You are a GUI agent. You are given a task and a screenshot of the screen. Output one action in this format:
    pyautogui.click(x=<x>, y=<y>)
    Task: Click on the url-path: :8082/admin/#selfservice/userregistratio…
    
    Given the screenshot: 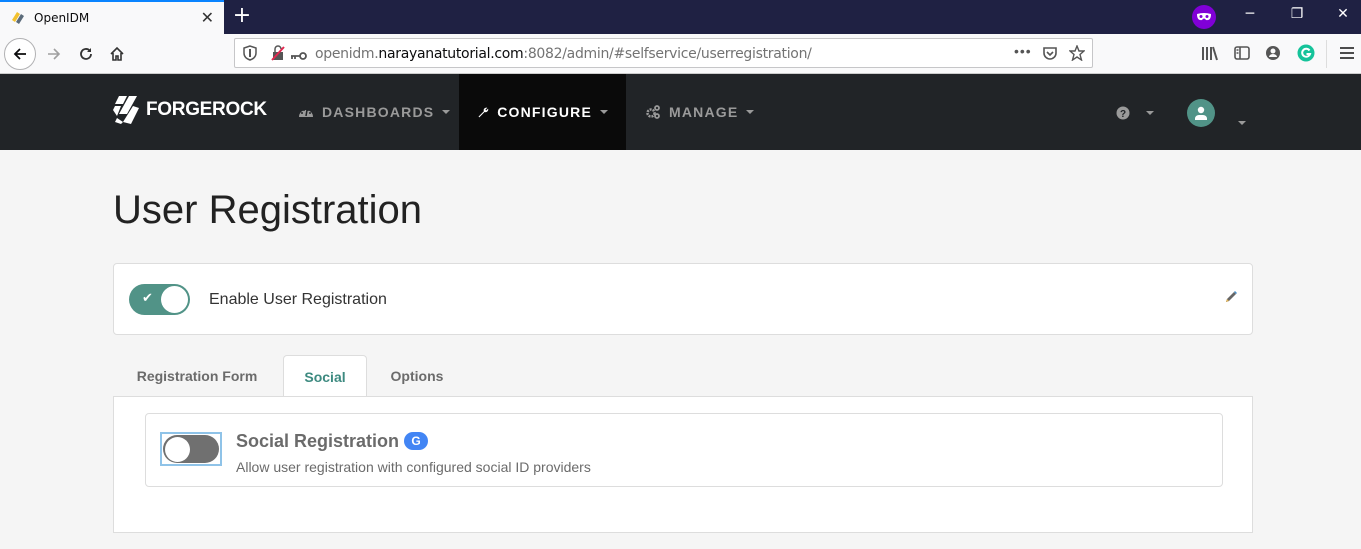 What is the action you would take?
    pyautogui.click(x=667, y=54)
    